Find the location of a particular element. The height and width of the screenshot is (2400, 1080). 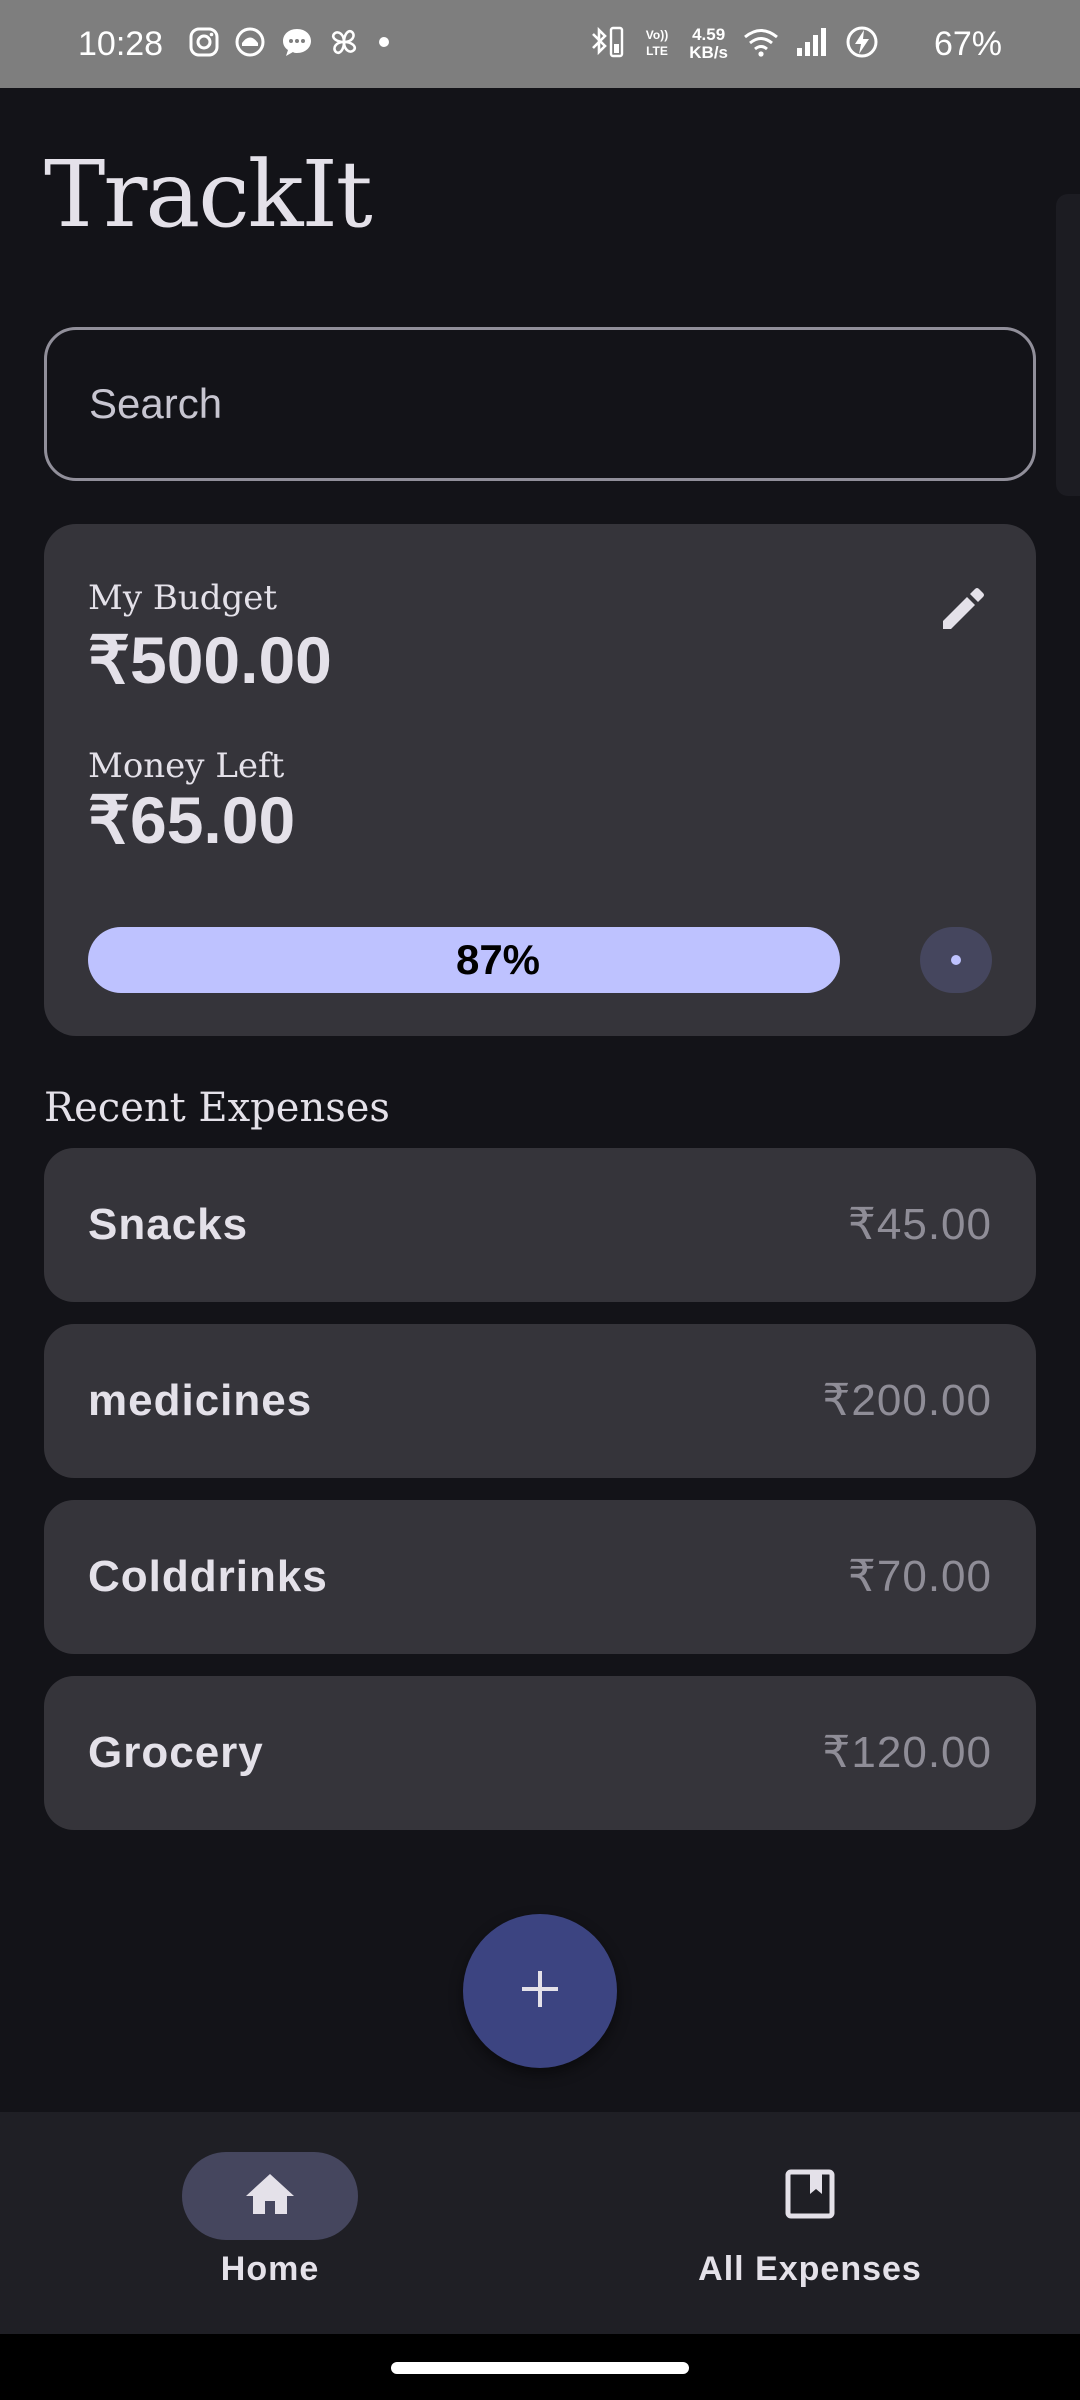

scroll-edge-indicator is located at coordinates (1068, 345).